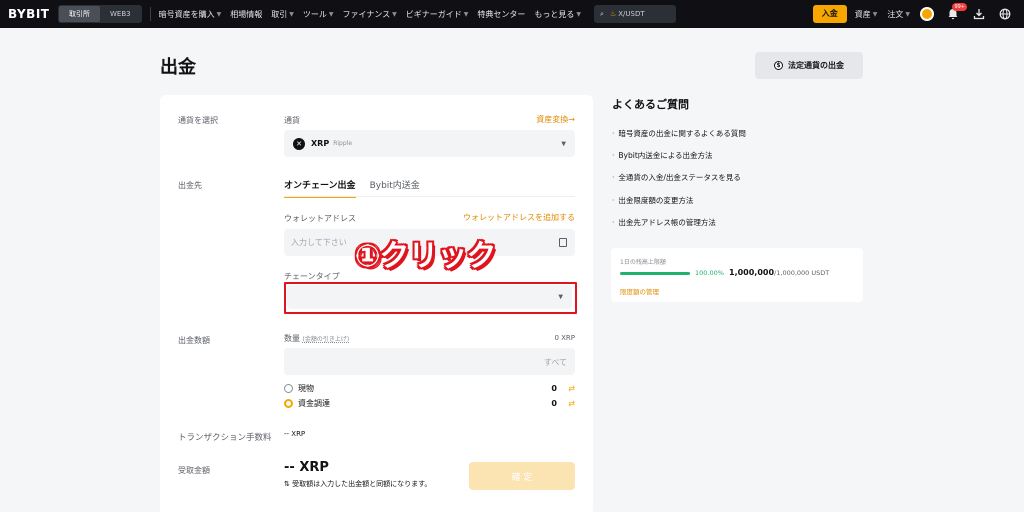  What do you see at coordinates (613, 14) in the screenshot?
I see `fire-icon: ♨` at bounding box center [613, 14].